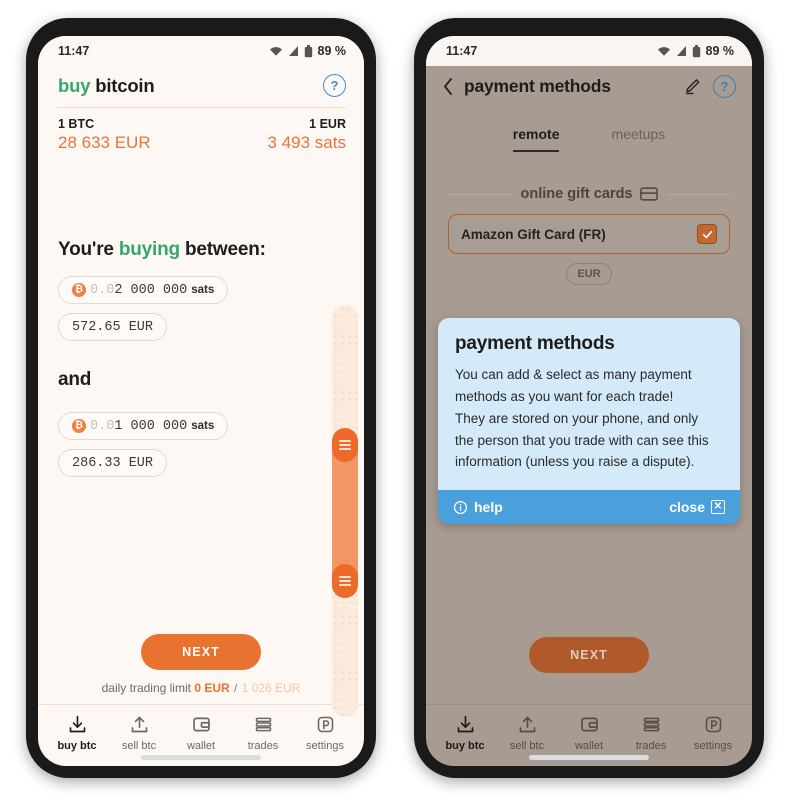  What do you see at coordinates (589, 274) in the screenshot?
I see `currency-chip: EUR` at bounding box center [589, 274].